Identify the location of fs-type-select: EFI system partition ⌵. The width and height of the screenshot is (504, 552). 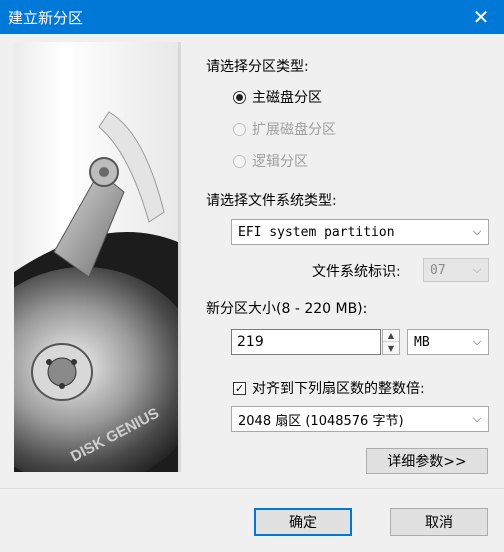
(360, 232).